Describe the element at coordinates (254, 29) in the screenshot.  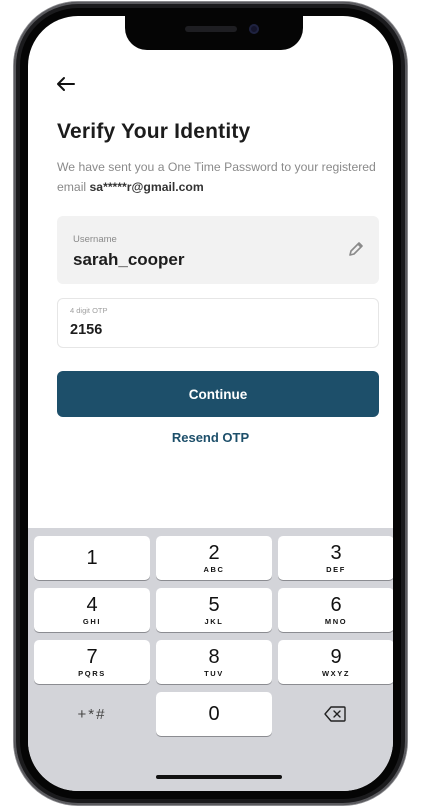
I see `front-camera` at that location.